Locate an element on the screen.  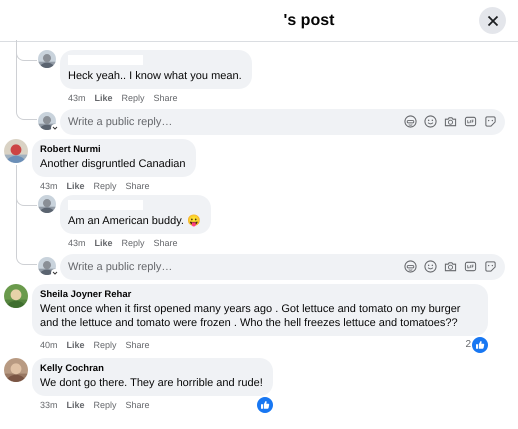
comment-text: Am an American buddy. 😛 is located at coordinates (135, 221).